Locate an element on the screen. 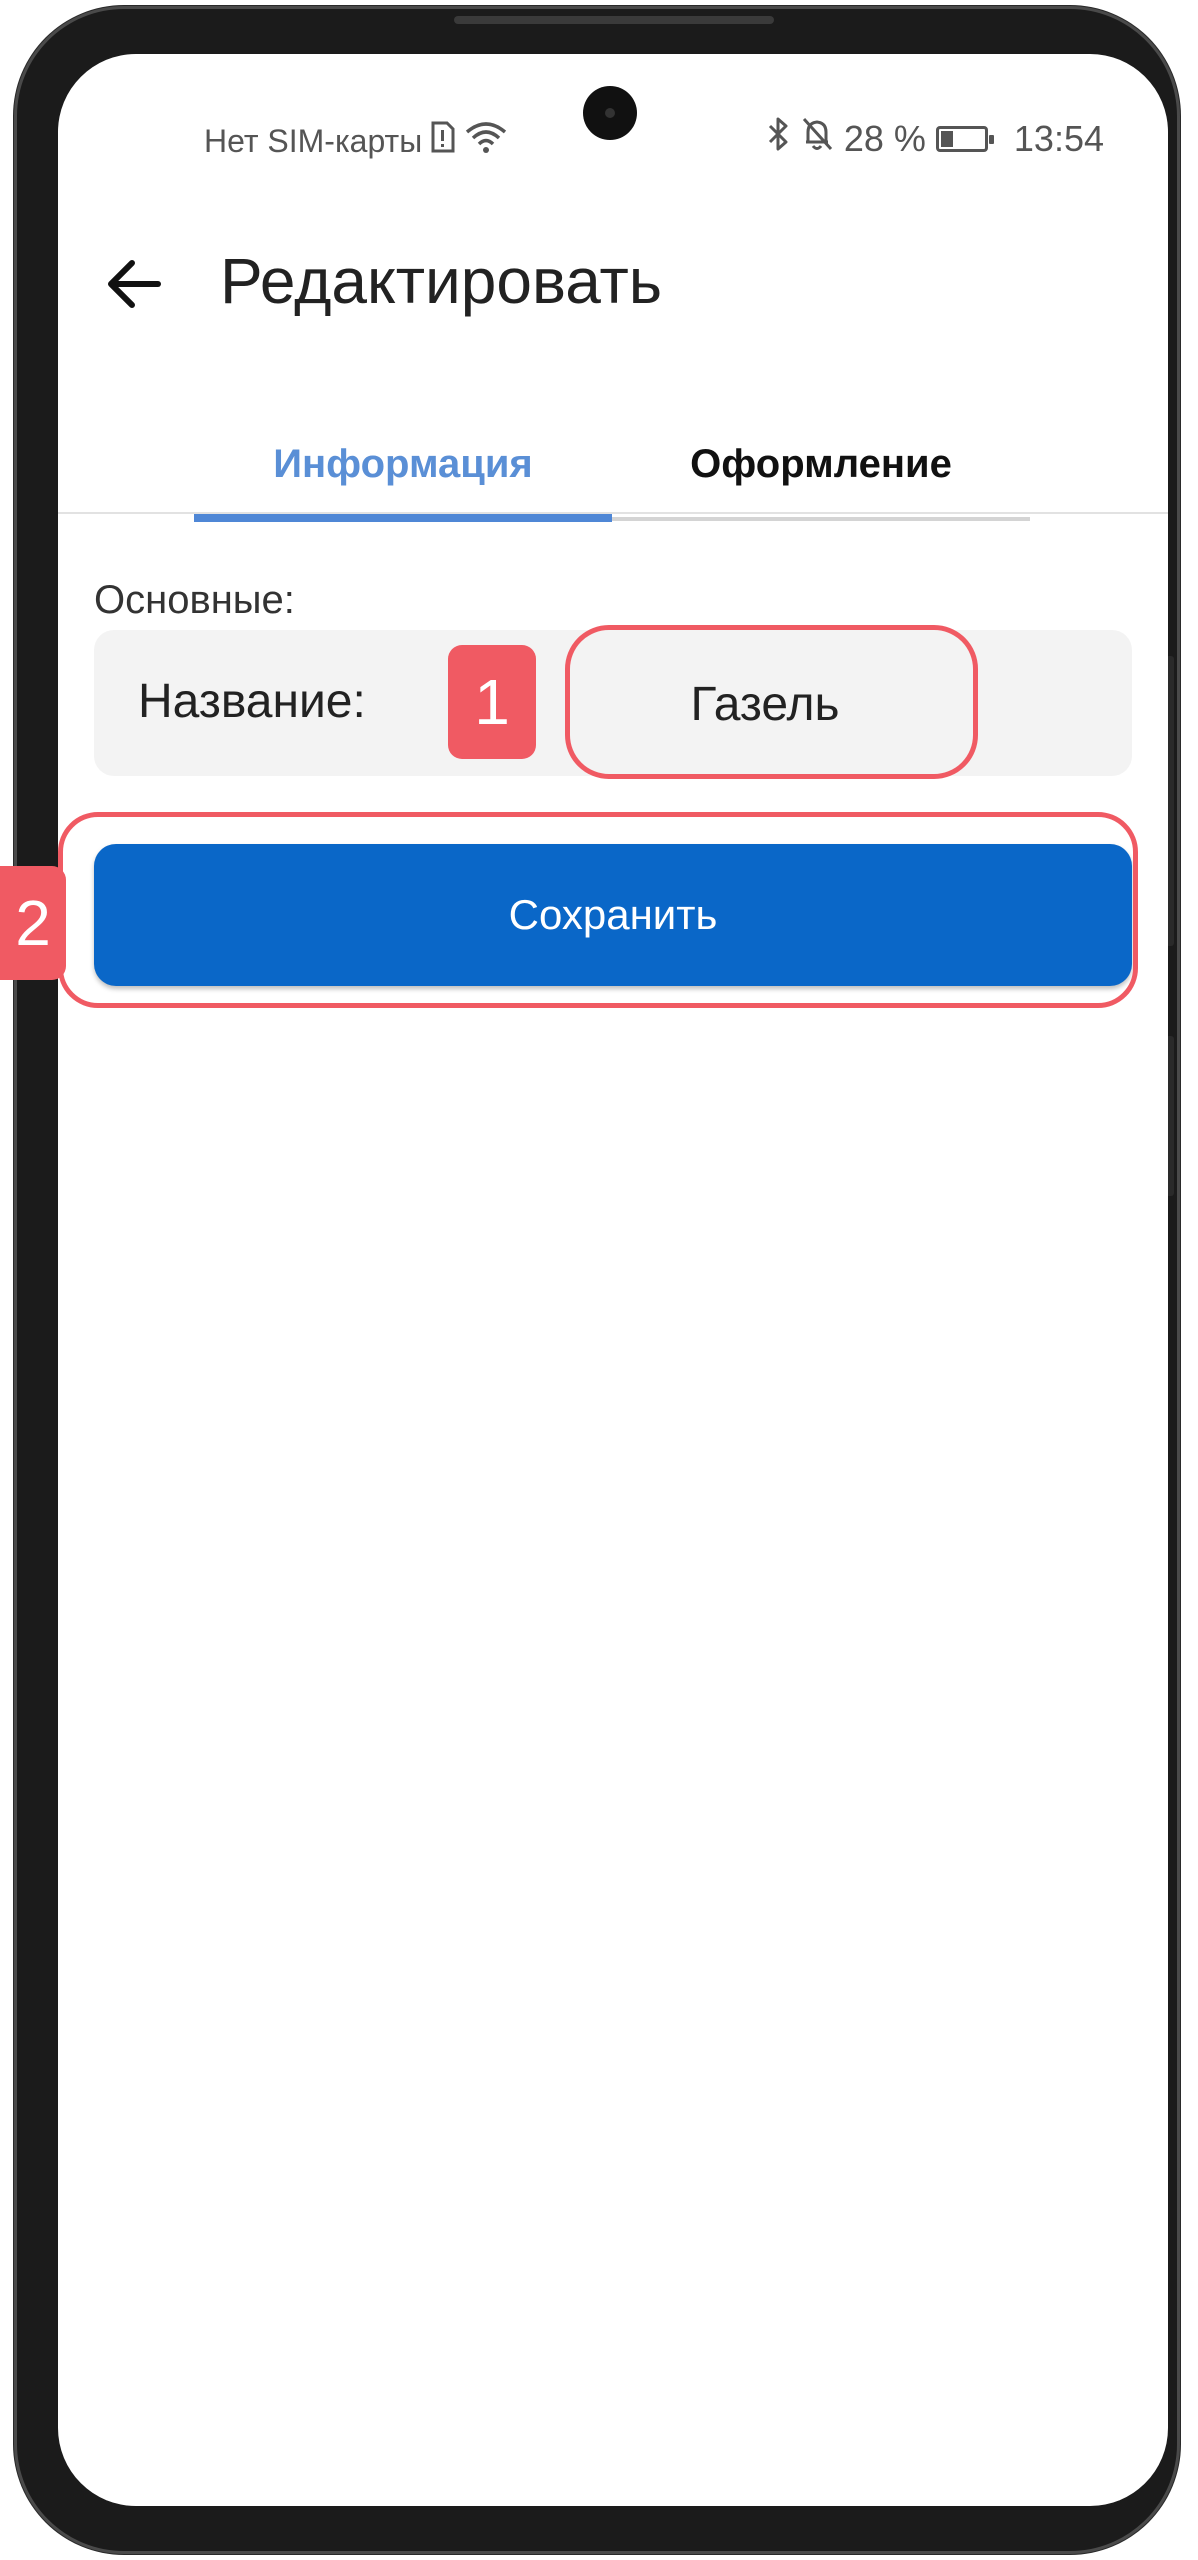 The height and width of the screenshot is (2560, 1198). carrier-text: Нет SIM-карты is located at coordinates (313, 140).